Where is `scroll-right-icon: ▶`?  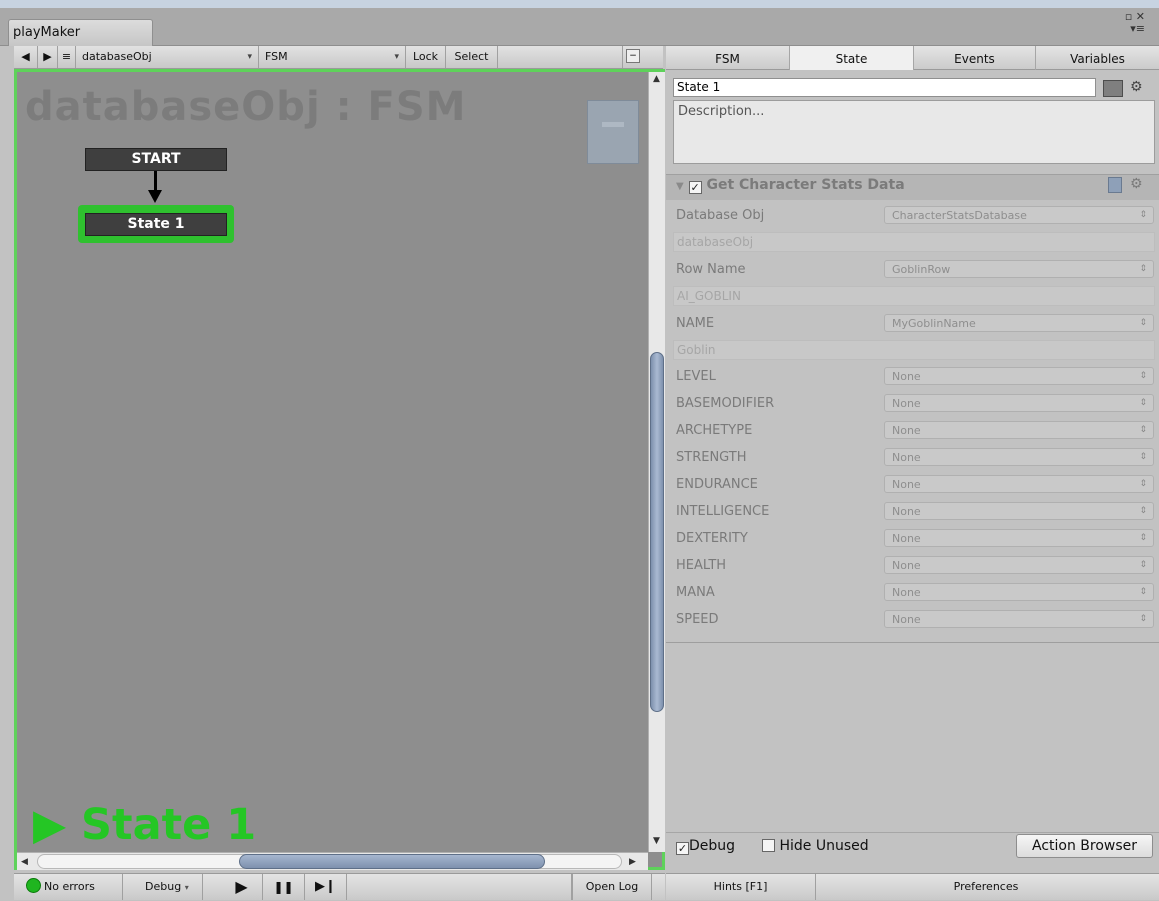 scroll-right-icon: ▶ is located at coordinates (632, 862).